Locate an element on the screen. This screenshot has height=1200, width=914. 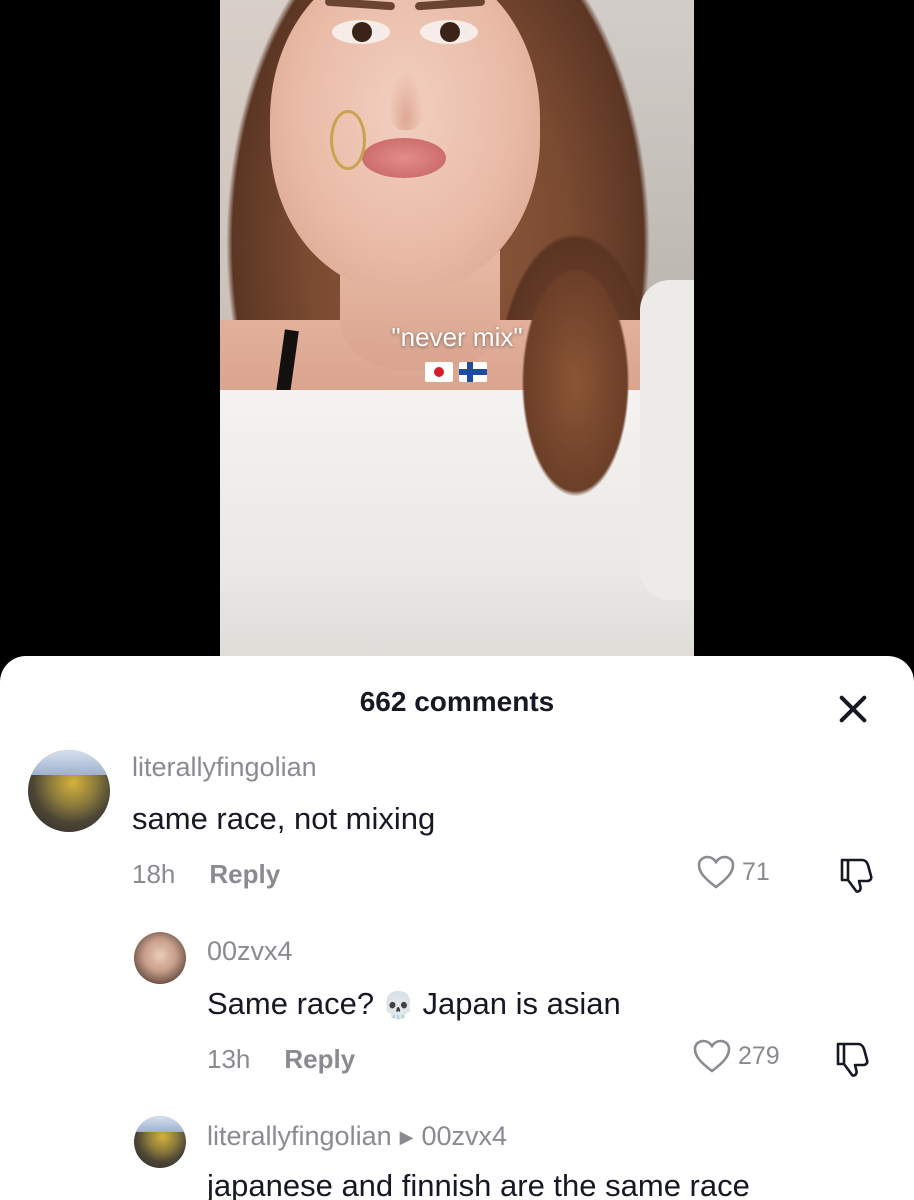
nose is located at coordinates (406, 100).